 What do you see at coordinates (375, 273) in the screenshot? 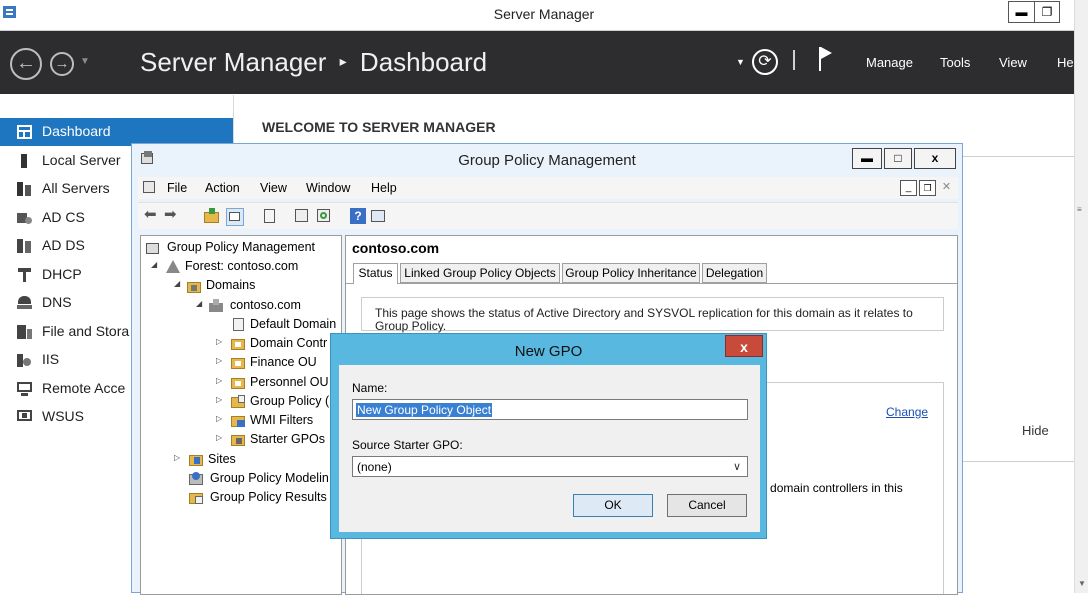
I see `tab-status: Status` at bounding box center [375, 273].